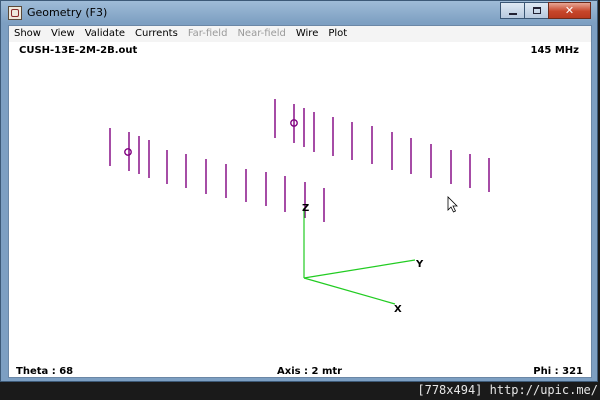 This screenshot has height=400, width=600. I want to click on geometry-app-icon, so click(15, 13).